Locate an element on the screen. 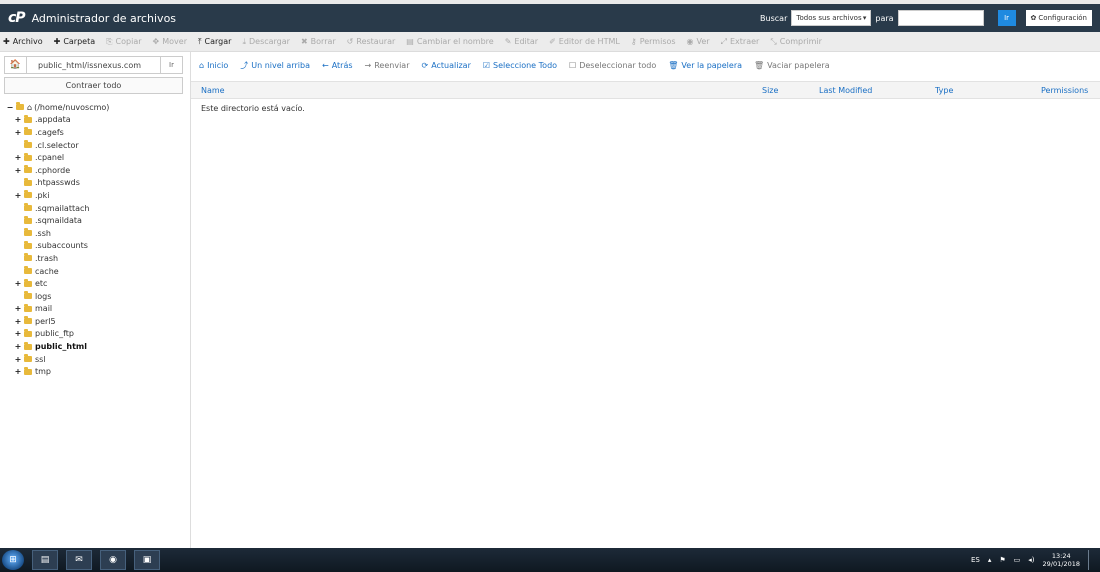 This screenshot has width=1100, height=572. tree-item-label: ssl is located at coordinates (40, 359).